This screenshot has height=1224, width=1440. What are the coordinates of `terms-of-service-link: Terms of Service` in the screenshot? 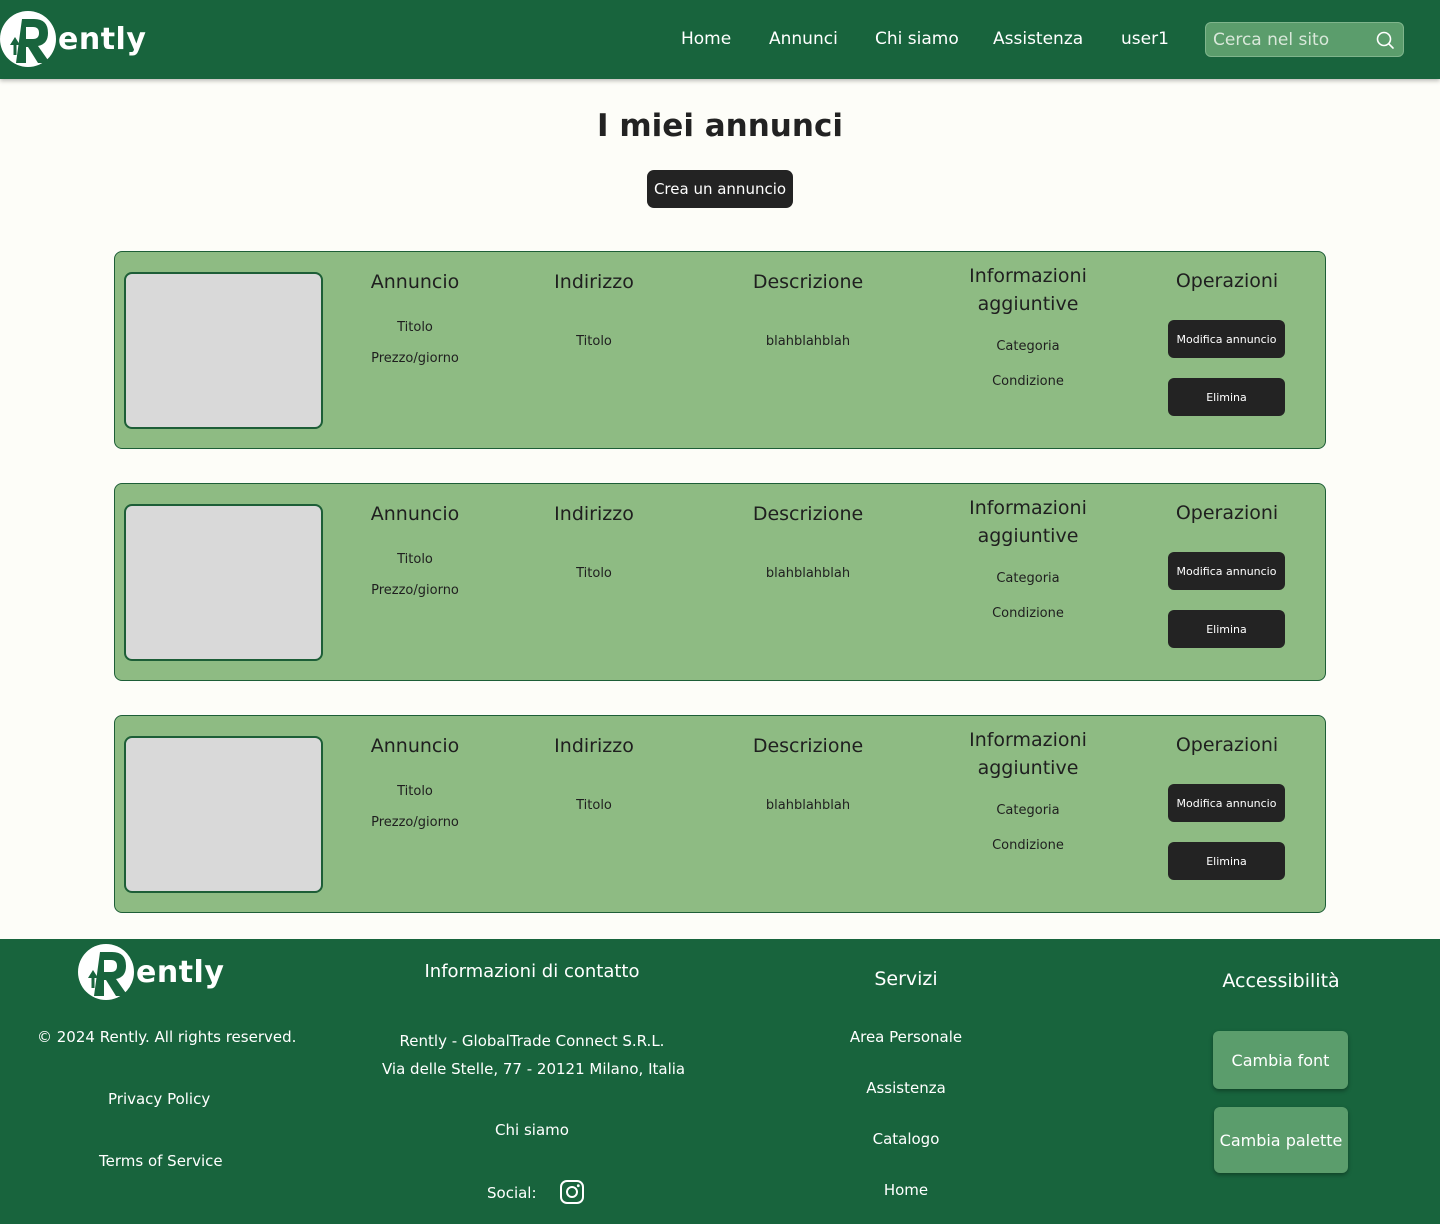 It's located at (161, 1161).